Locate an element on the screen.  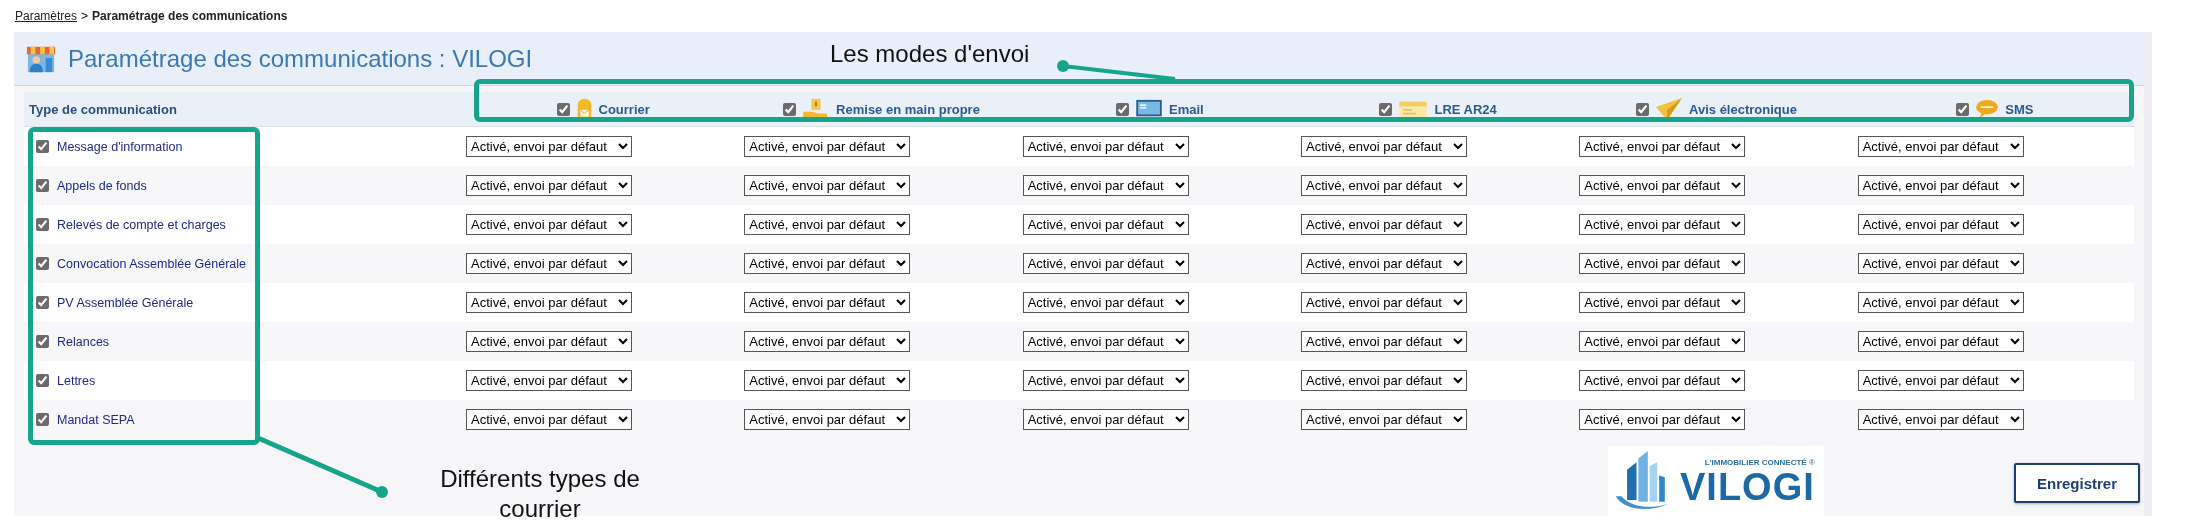
annotation-label: Différents types de courrier is located at coordinates (540, 494).